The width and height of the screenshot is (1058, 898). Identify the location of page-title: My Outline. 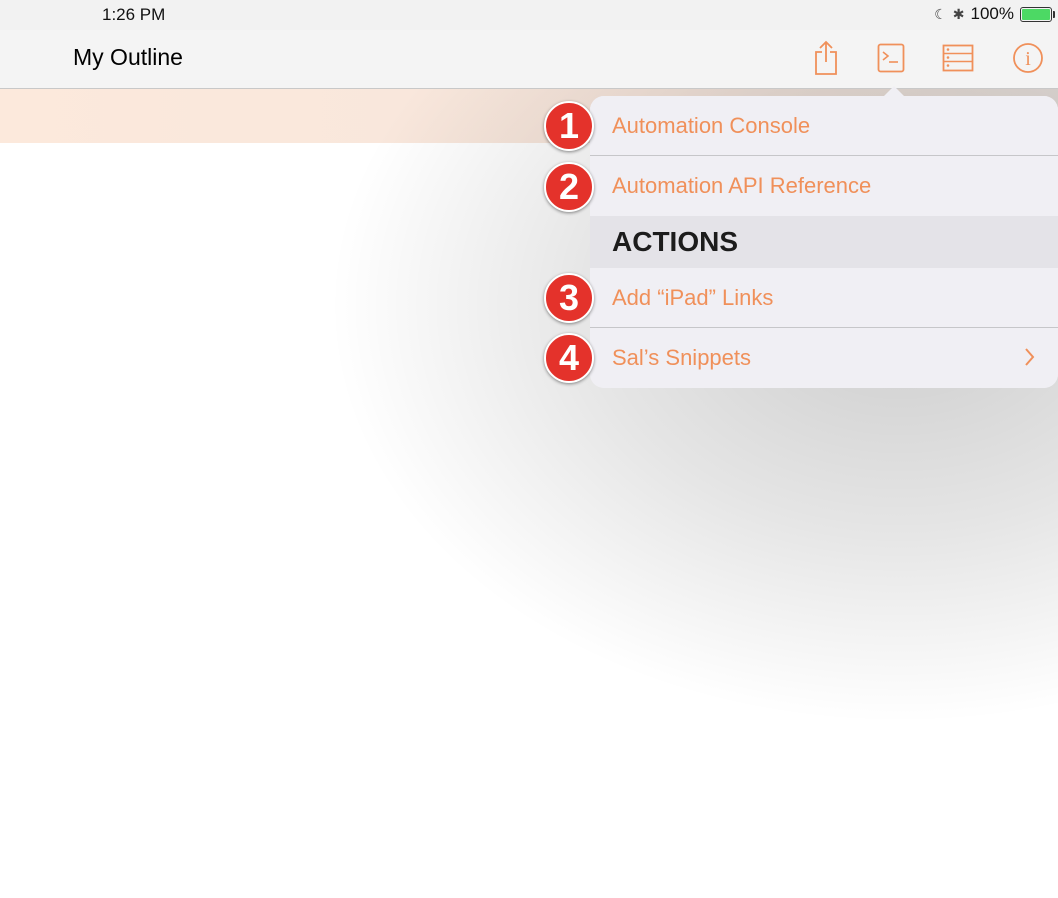
(128, 57).